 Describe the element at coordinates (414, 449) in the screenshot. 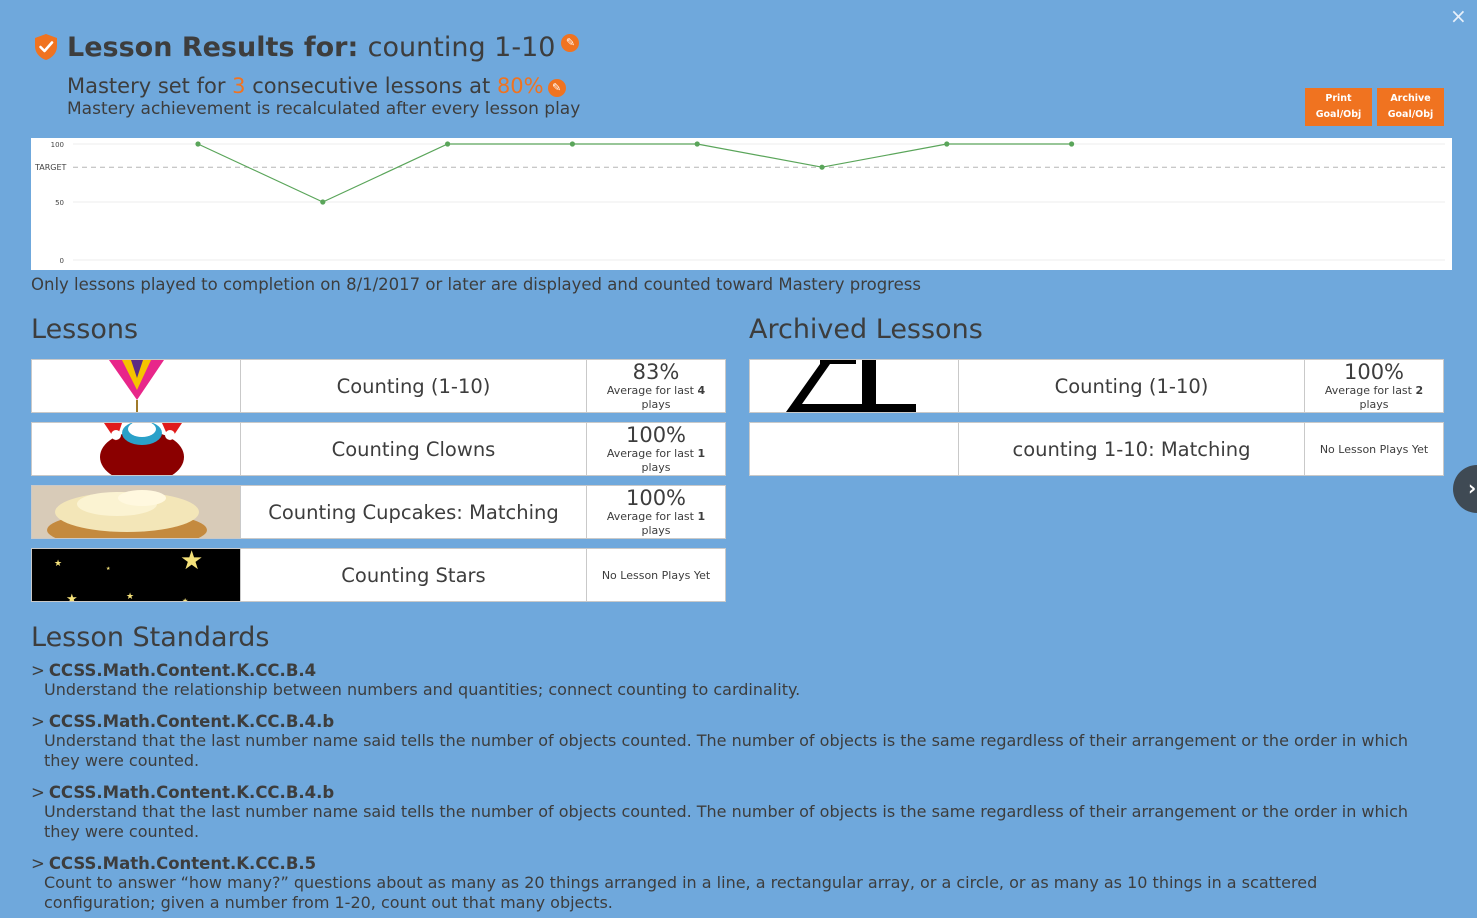

I see `lesson-name: Counting Clowns` at that location.